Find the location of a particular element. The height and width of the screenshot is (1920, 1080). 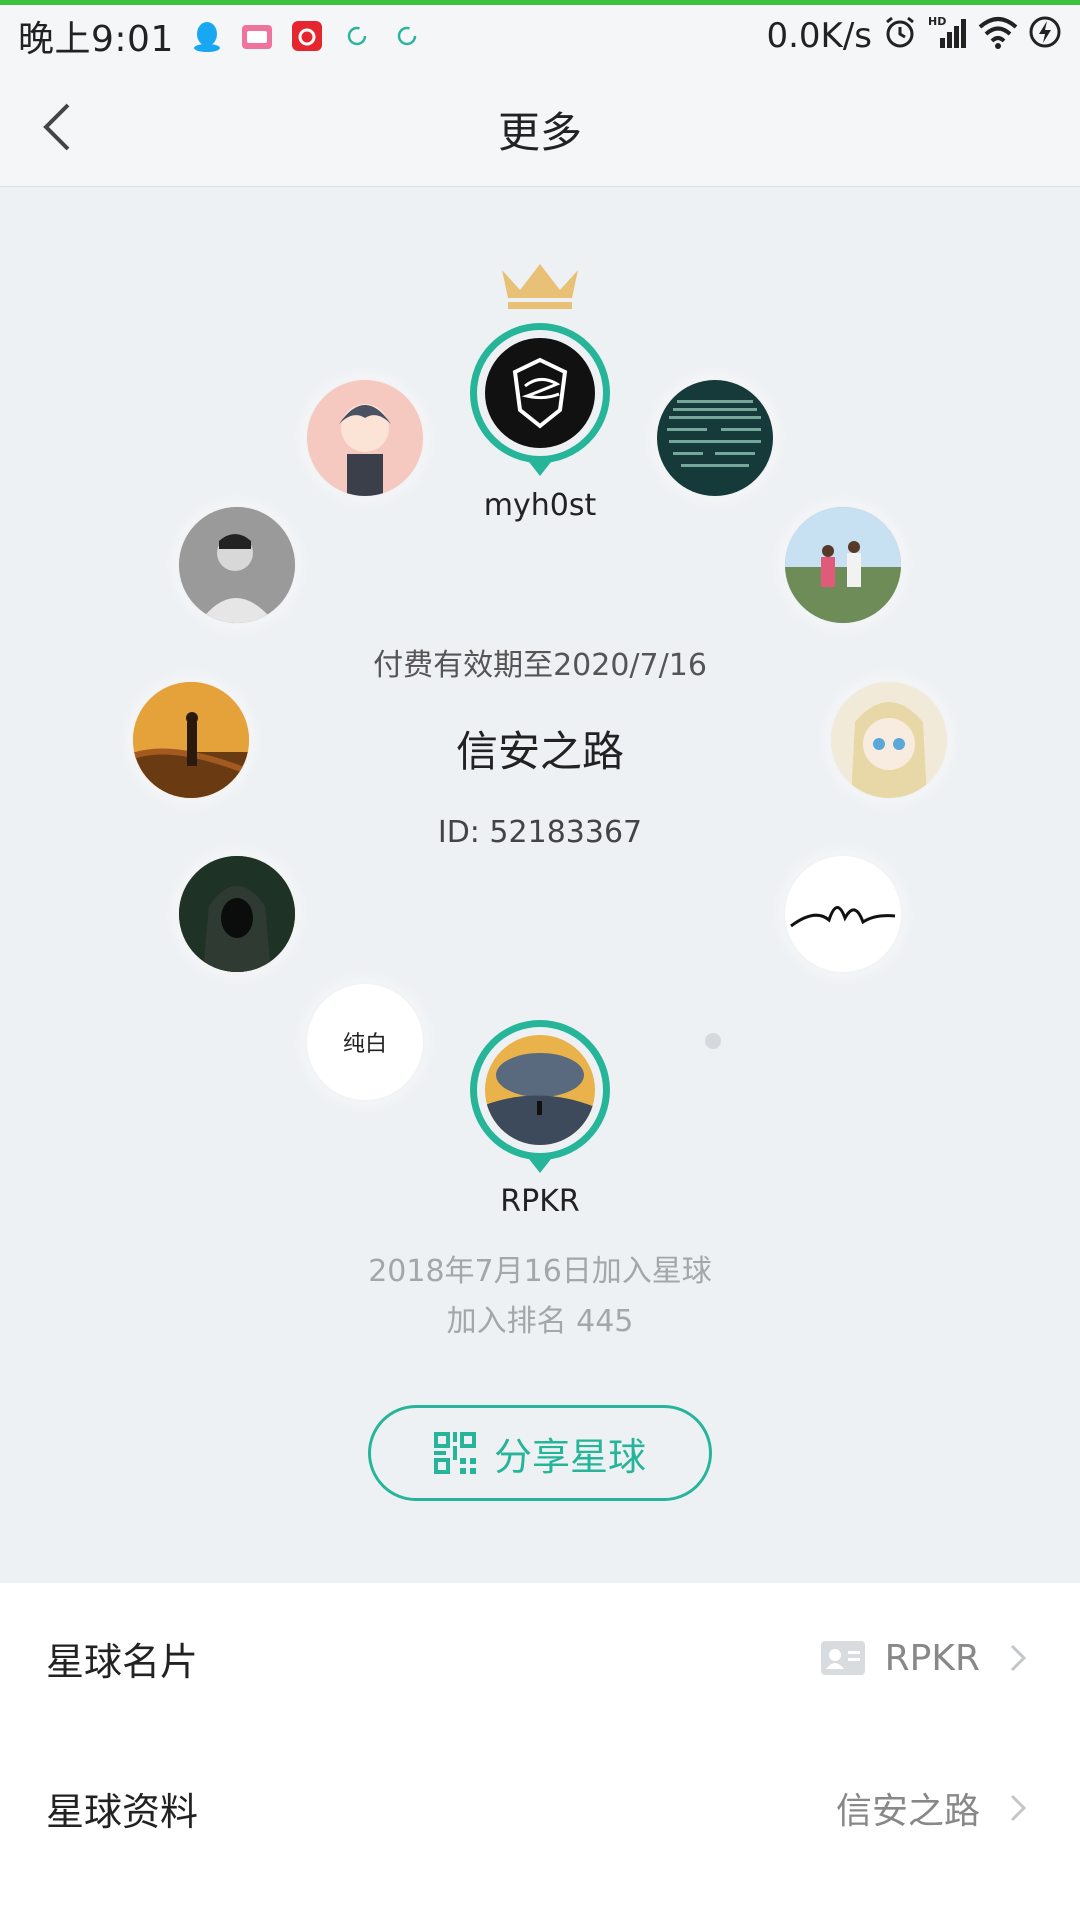

list-item-planet-info: 星球资料 信安之路 is located at coordinates (540, 1808).